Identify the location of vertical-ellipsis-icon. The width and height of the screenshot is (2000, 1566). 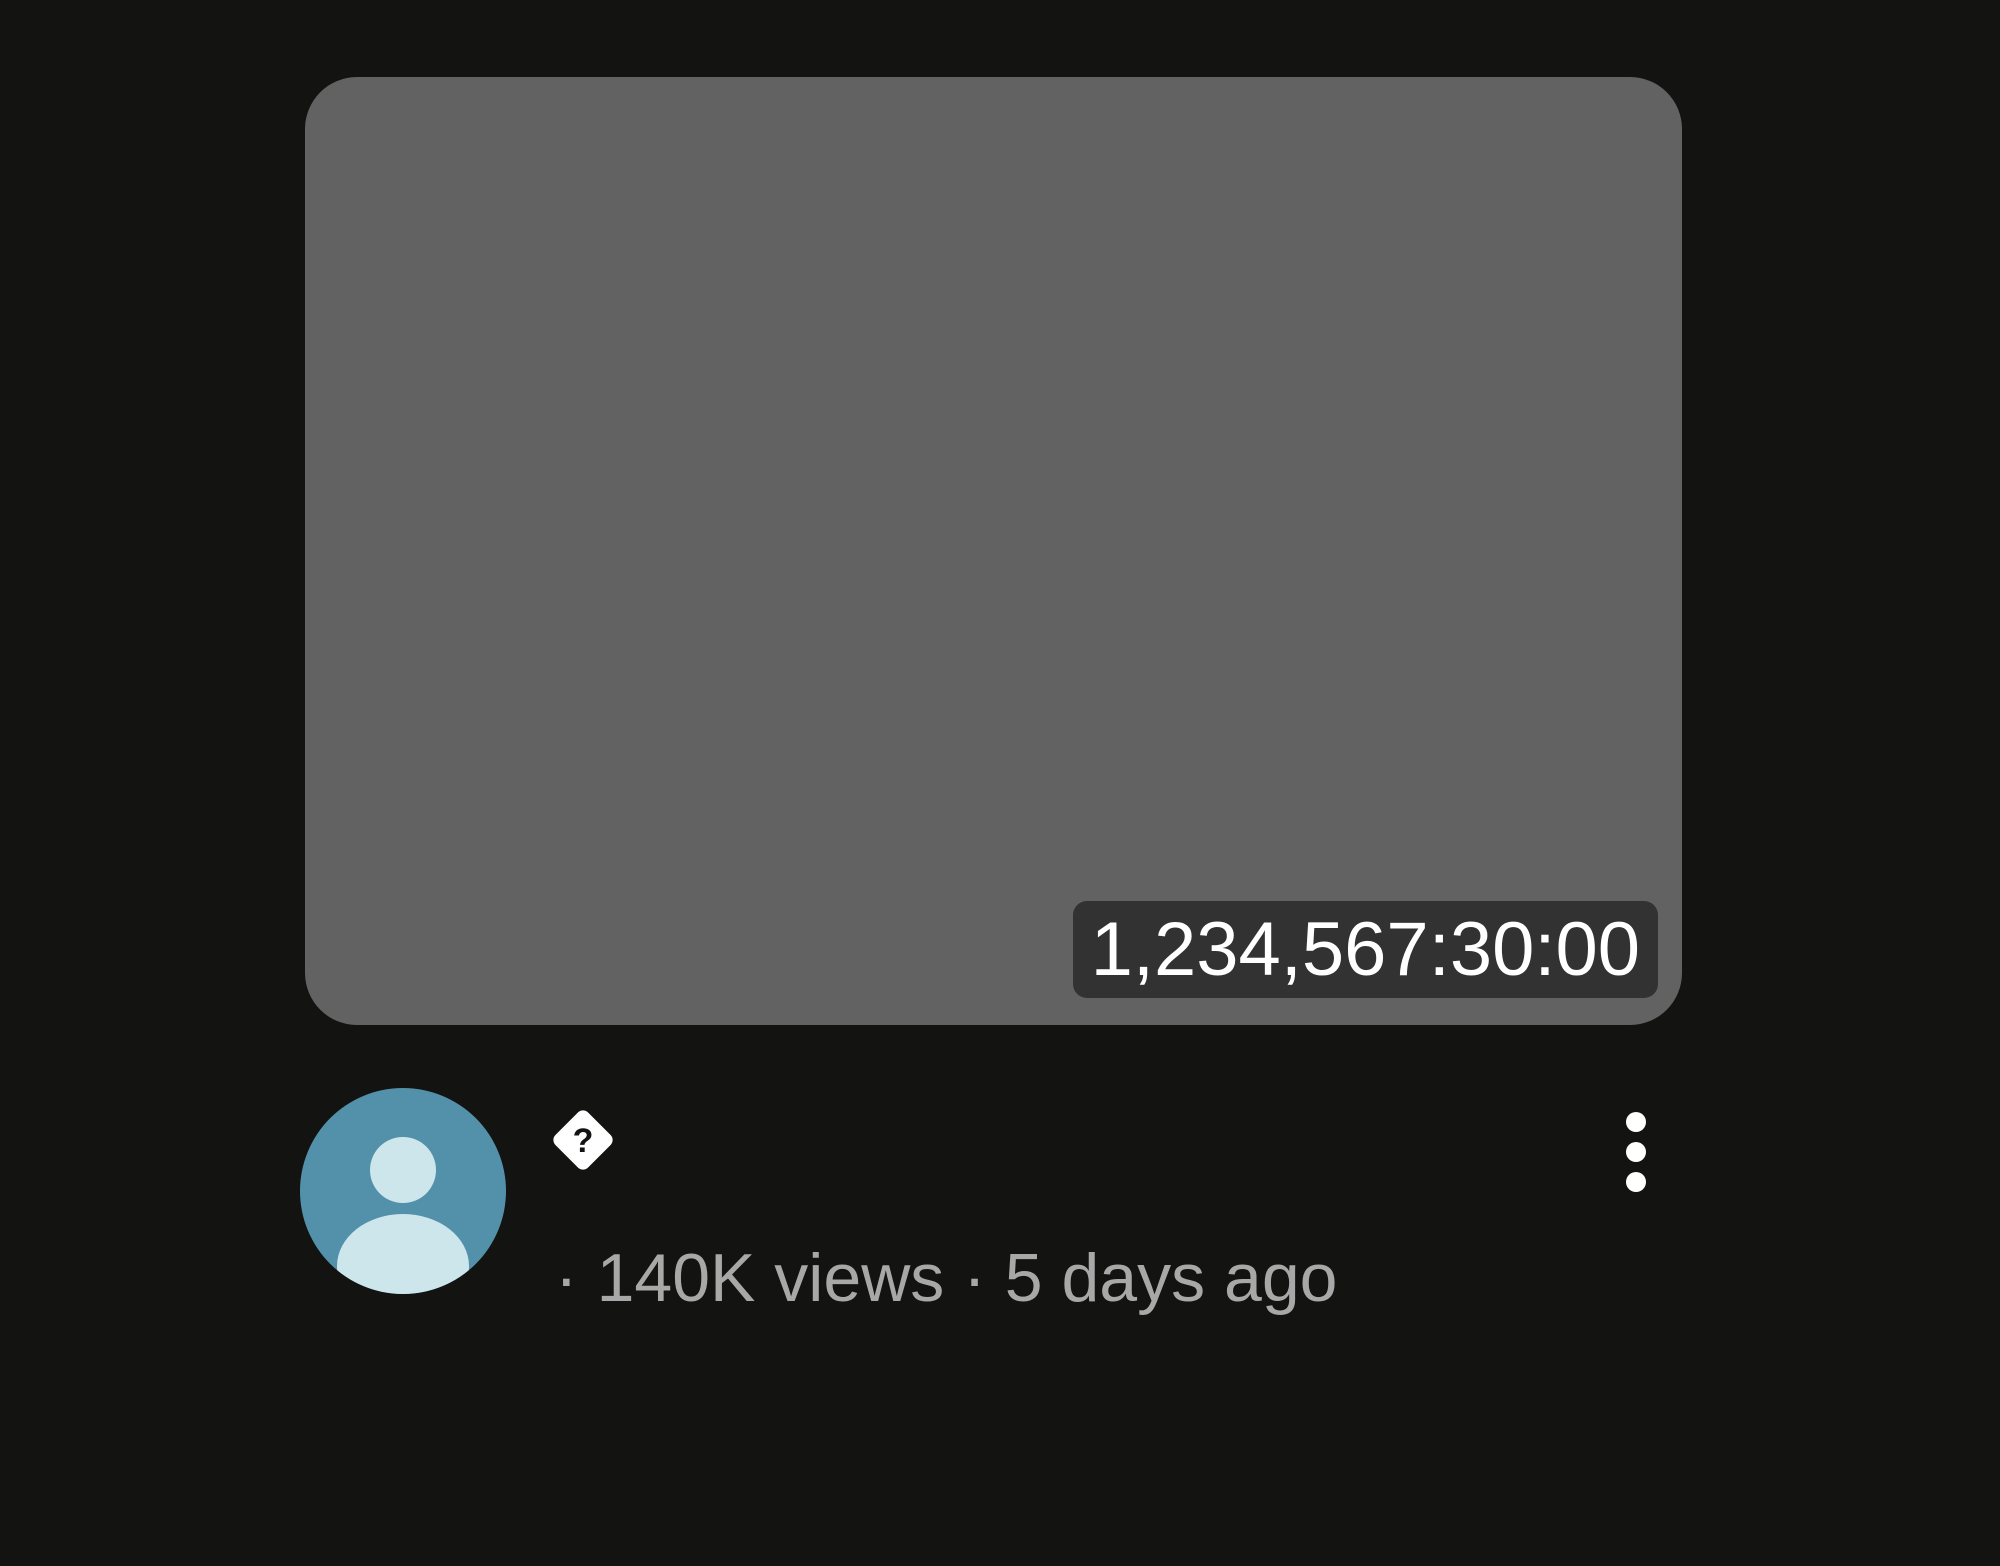
(1636, 1152).